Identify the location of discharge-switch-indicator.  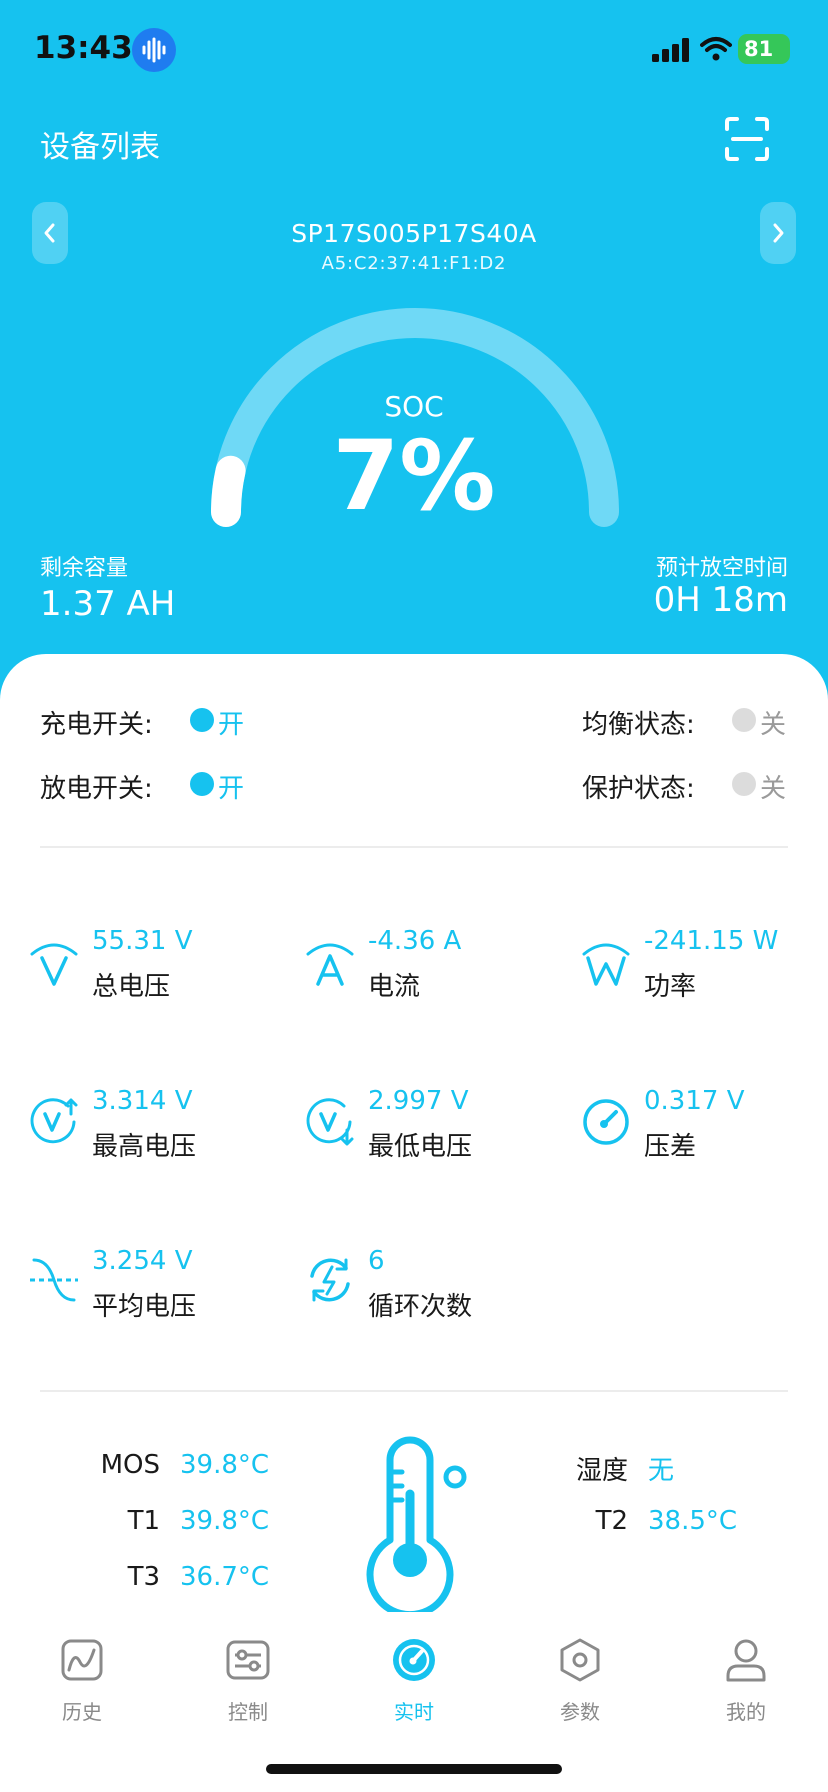
(202, 784).